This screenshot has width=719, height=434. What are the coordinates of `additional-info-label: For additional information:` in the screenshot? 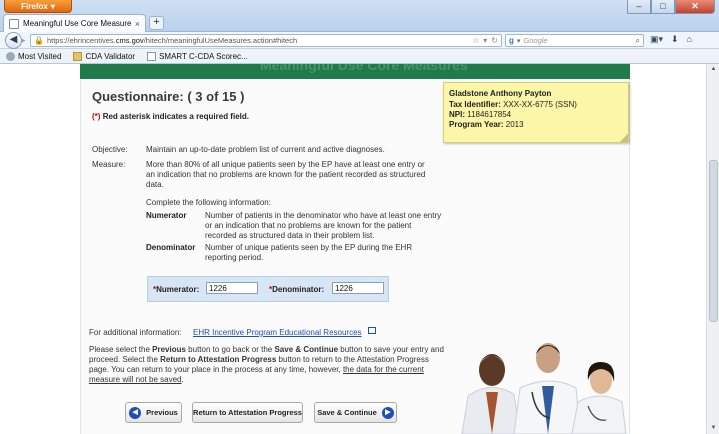 It's located at (135, 332).